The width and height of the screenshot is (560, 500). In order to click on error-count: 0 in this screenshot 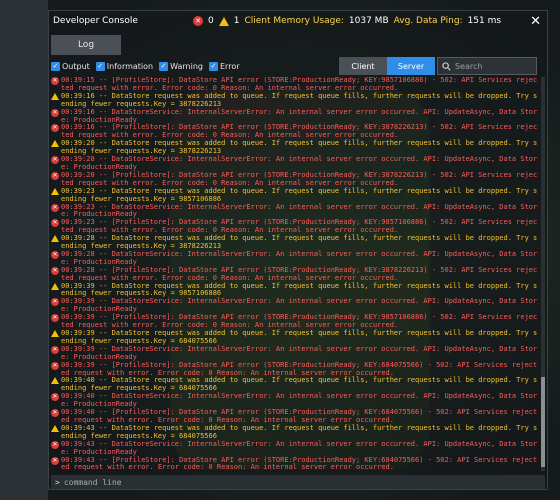, I will do `click(211, 21)`.